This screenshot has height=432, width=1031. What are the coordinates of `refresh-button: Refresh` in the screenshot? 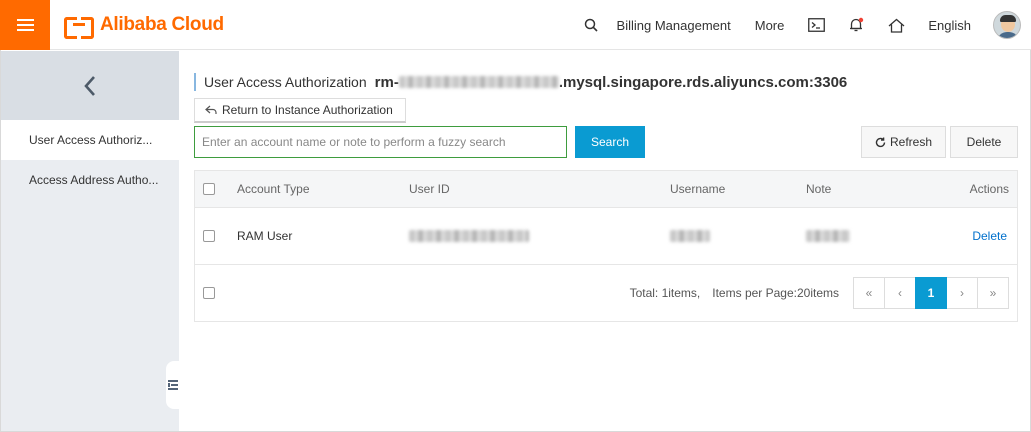 It's located at (903, 142).